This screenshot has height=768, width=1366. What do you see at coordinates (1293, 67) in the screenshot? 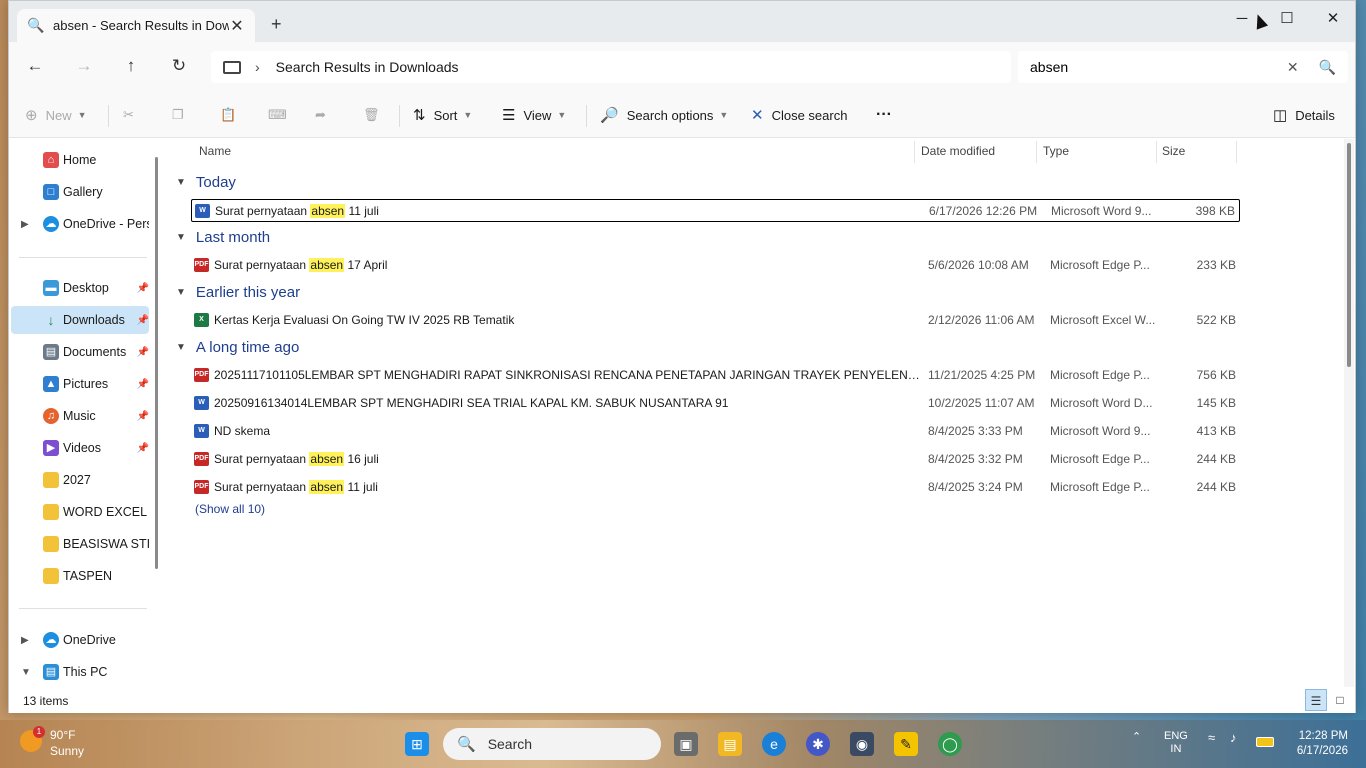
I see `clear-search-icon: ✕` at bounding box center [1293, 67].